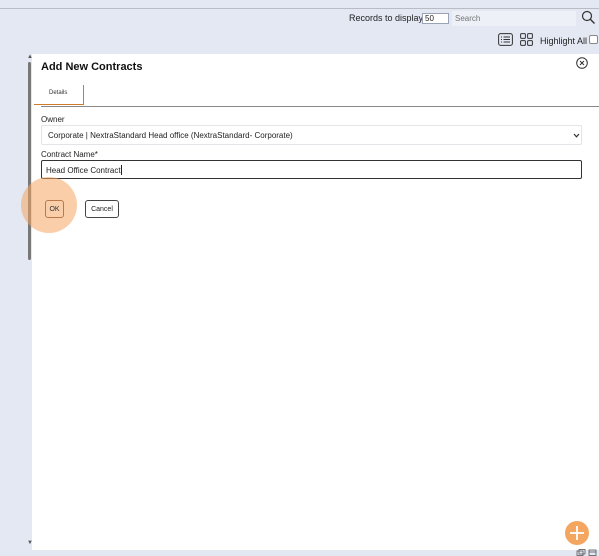 This screenshot has height=556, width=599. Describe the element at coordinates (299, 40) in the screenshot. I see `view-toolbar: Highlight All` at that location.